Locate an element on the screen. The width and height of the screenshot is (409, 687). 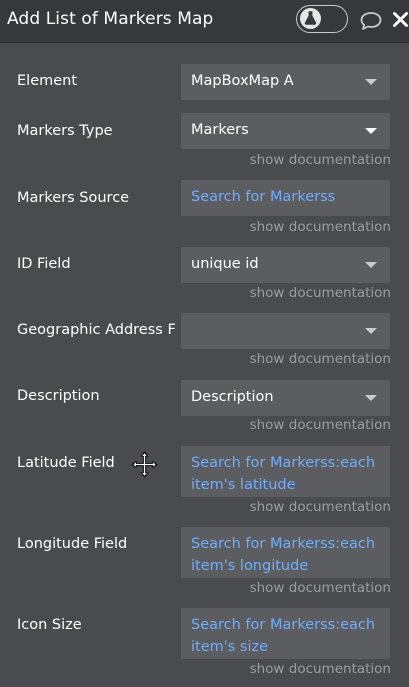
description-value: Description is located at coordinates (232, 397).